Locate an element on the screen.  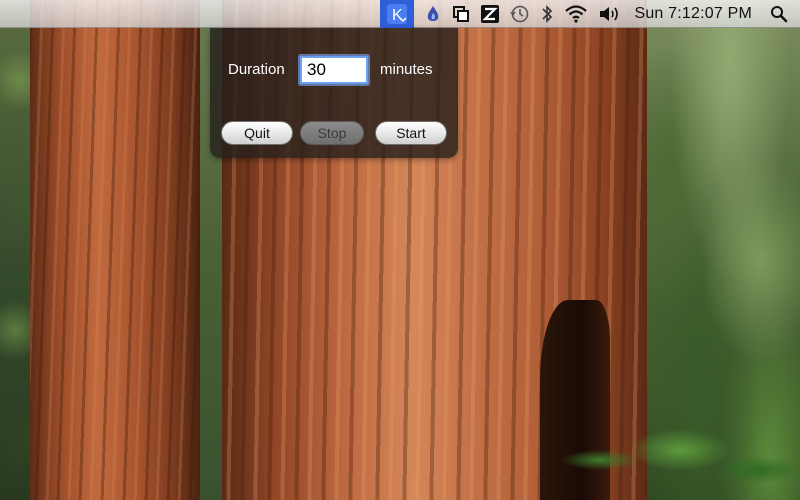
volume-icon is located at coordinates (609, 14).